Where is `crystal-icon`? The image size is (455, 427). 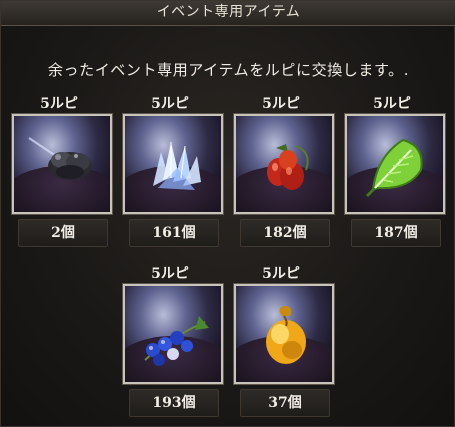
crystal-icon is located at coordinates (173, 164).